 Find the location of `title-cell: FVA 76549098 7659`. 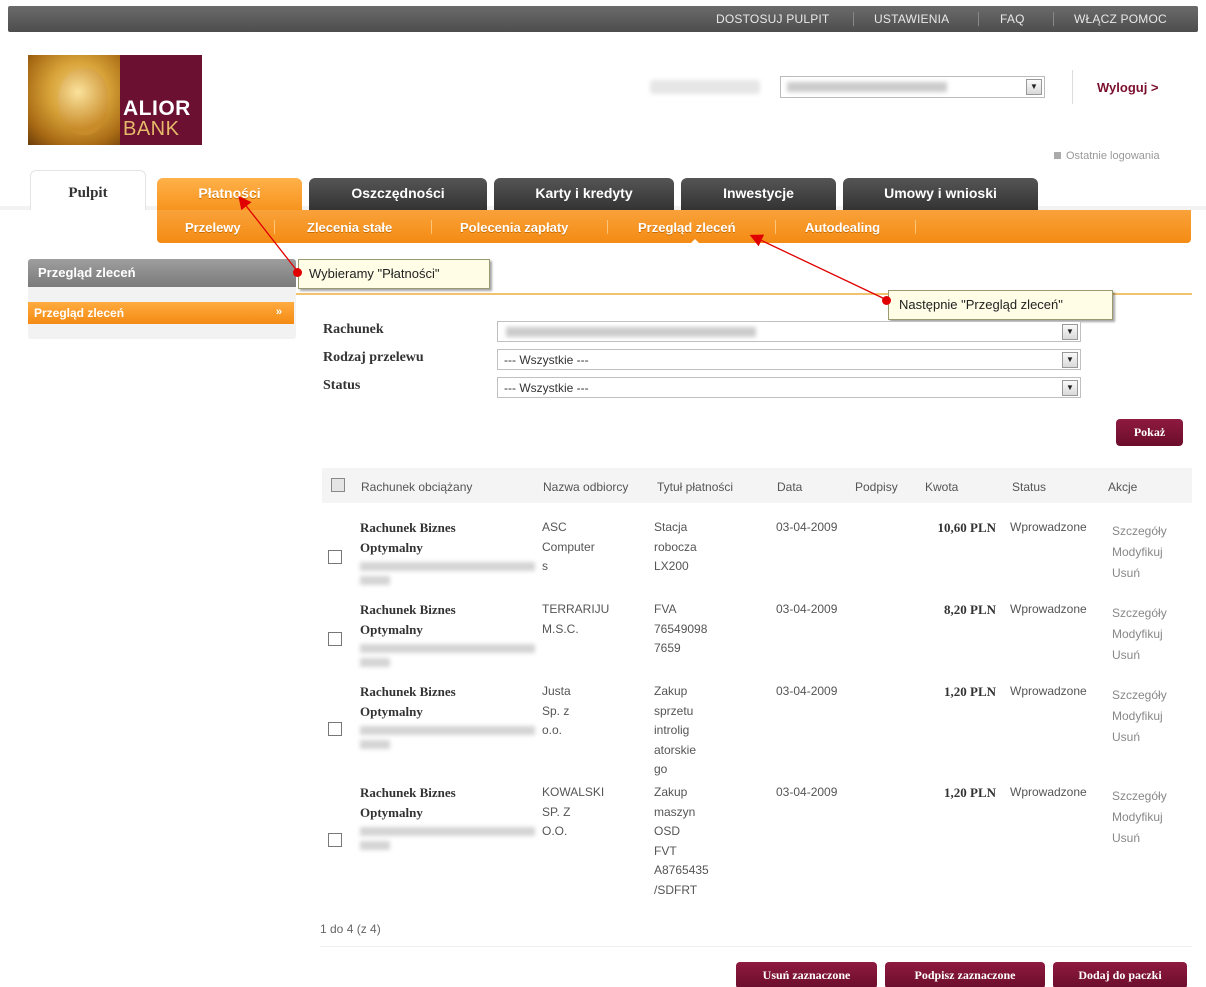

title-cell: FVA 76549098 7659 is located at coordinates (680, 629).